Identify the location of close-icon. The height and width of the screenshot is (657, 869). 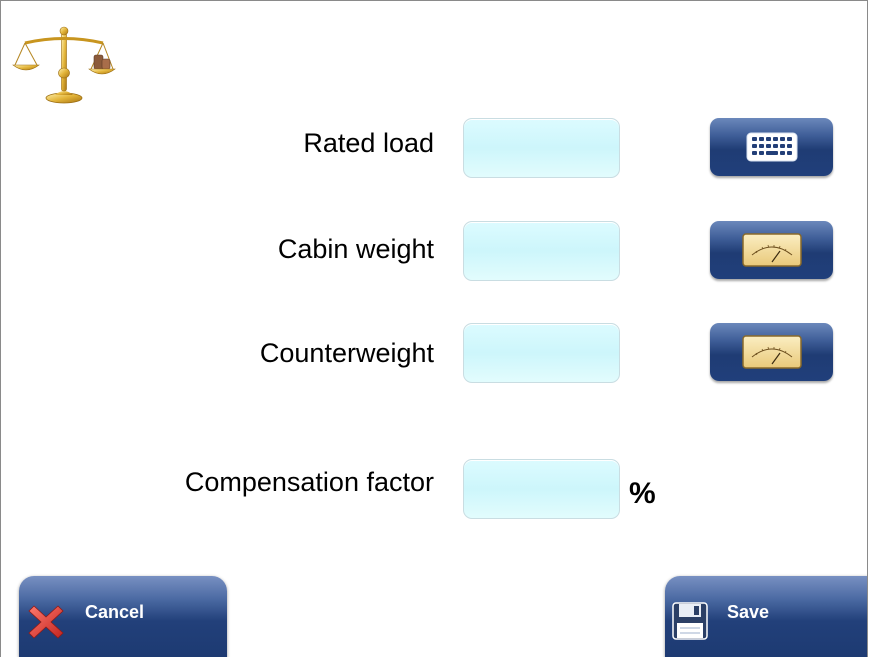
(46, 622).